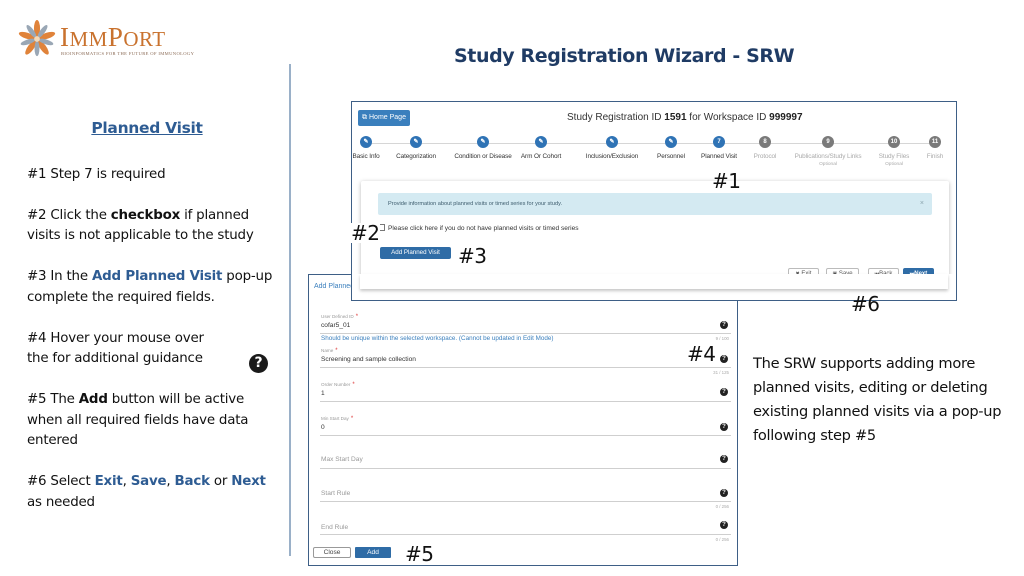 This screenshot has width=1024, height=576. I want to click on user-defined-id-value: cofar5_01, so click(336, 325).